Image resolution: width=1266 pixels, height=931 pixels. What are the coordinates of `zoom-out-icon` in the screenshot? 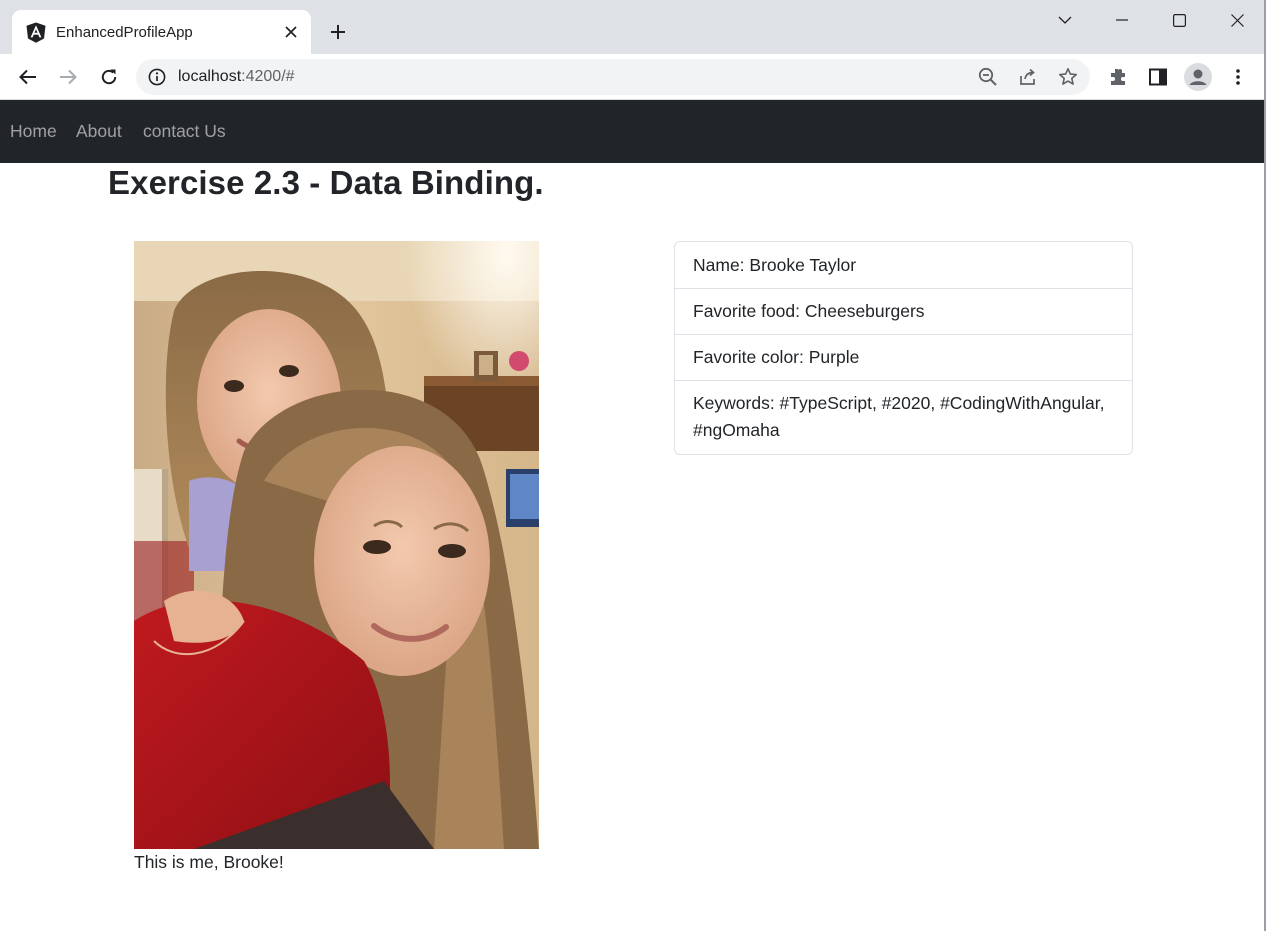 It's located at (988, 77).